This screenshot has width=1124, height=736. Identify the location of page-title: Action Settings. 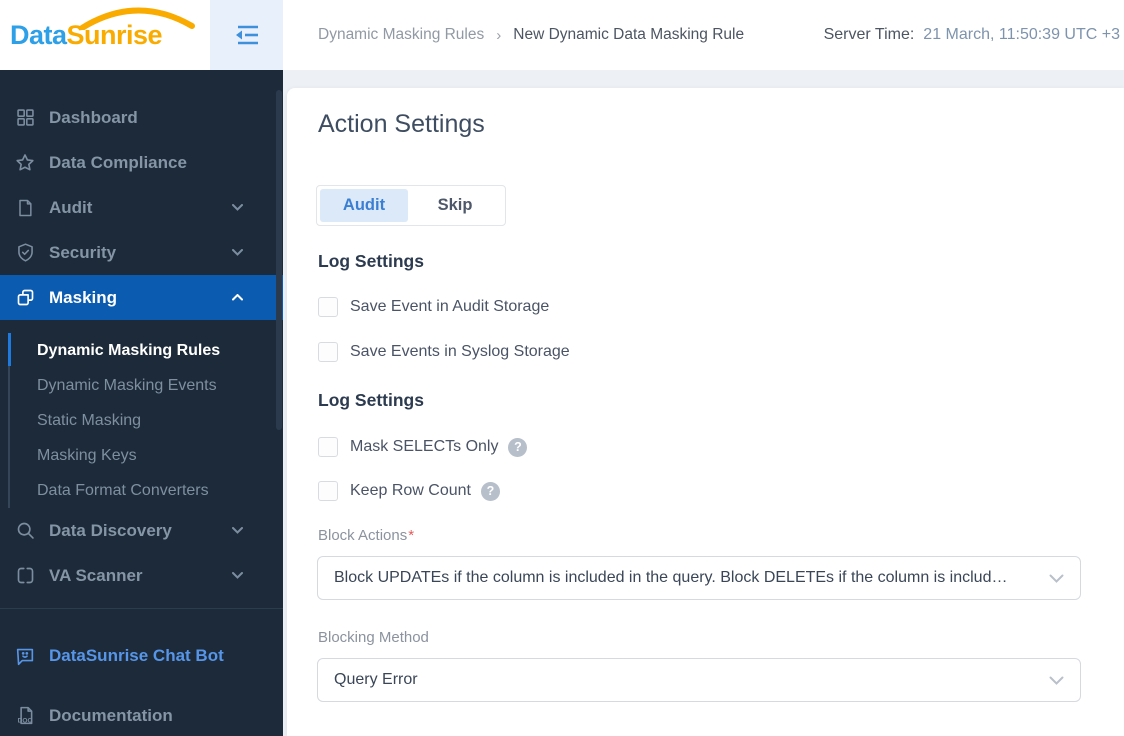
(401, 124).